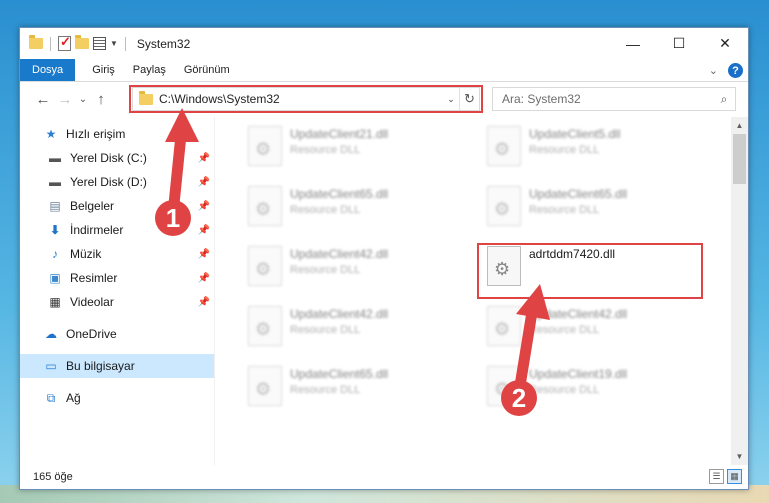 This screenshot has height=503, width=769. Describe the element at coordinates (117, 302) in the screenshot. I see `nav-item-videos: ▦ Videolar 📌` at that location.